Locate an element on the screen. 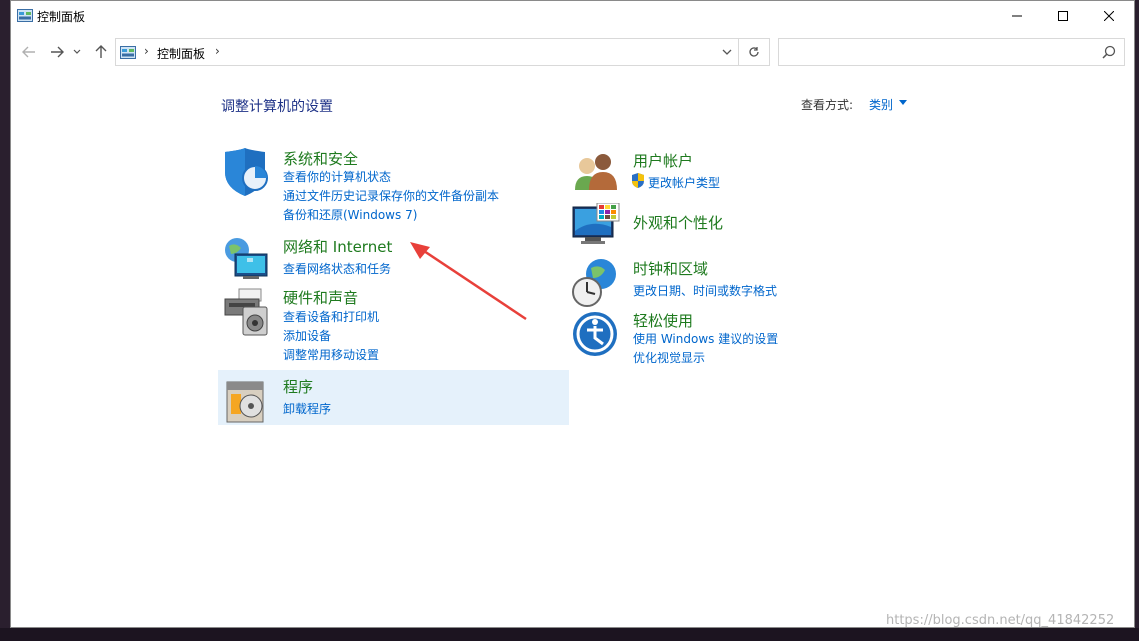 The height and width of the screenshot is (641, 1139). maximize-icon is located at coordinates (1063, 16).